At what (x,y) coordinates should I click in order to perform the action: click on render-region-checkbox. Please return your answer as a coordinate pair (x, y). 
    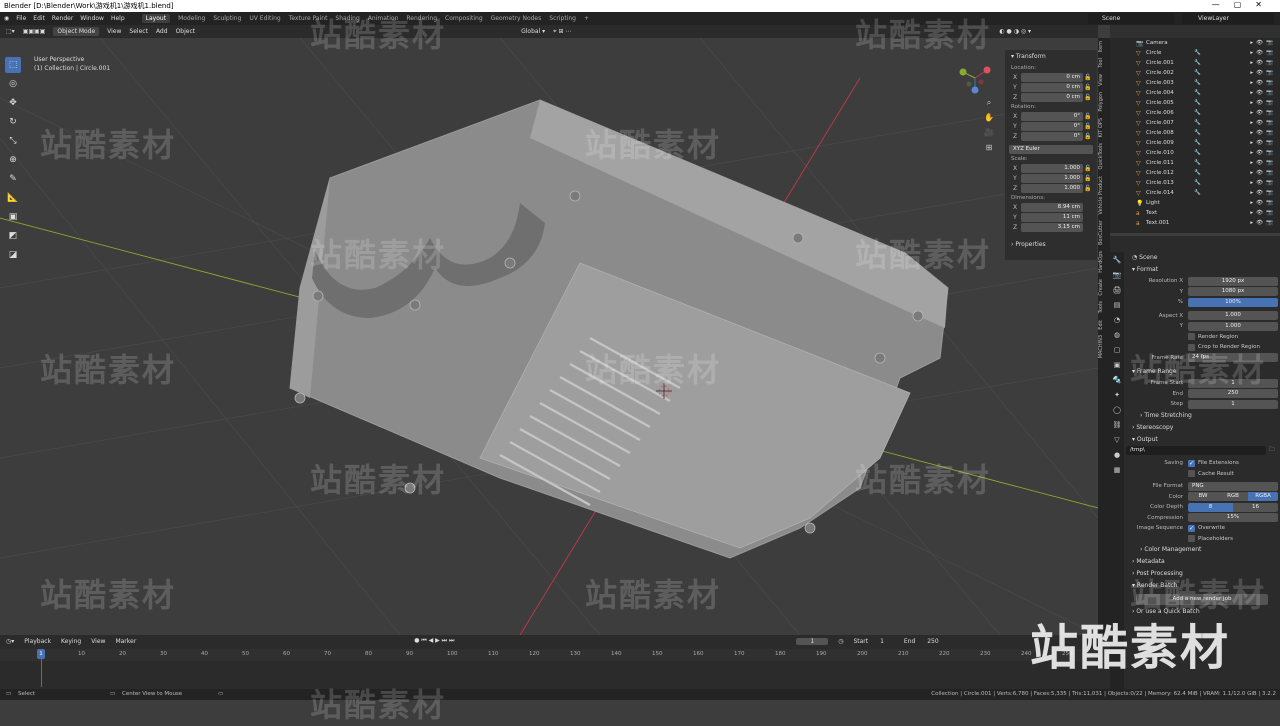
    Looking at the image, I should click on (1191, 337).